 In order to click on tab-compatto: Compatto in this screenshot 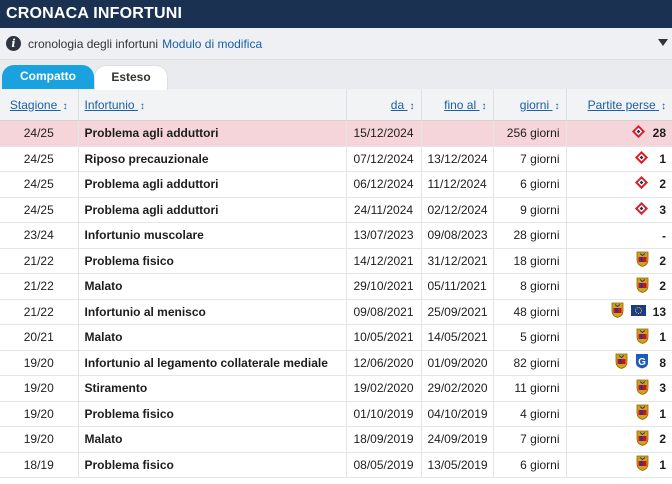, I will do `click(48, 77)`.